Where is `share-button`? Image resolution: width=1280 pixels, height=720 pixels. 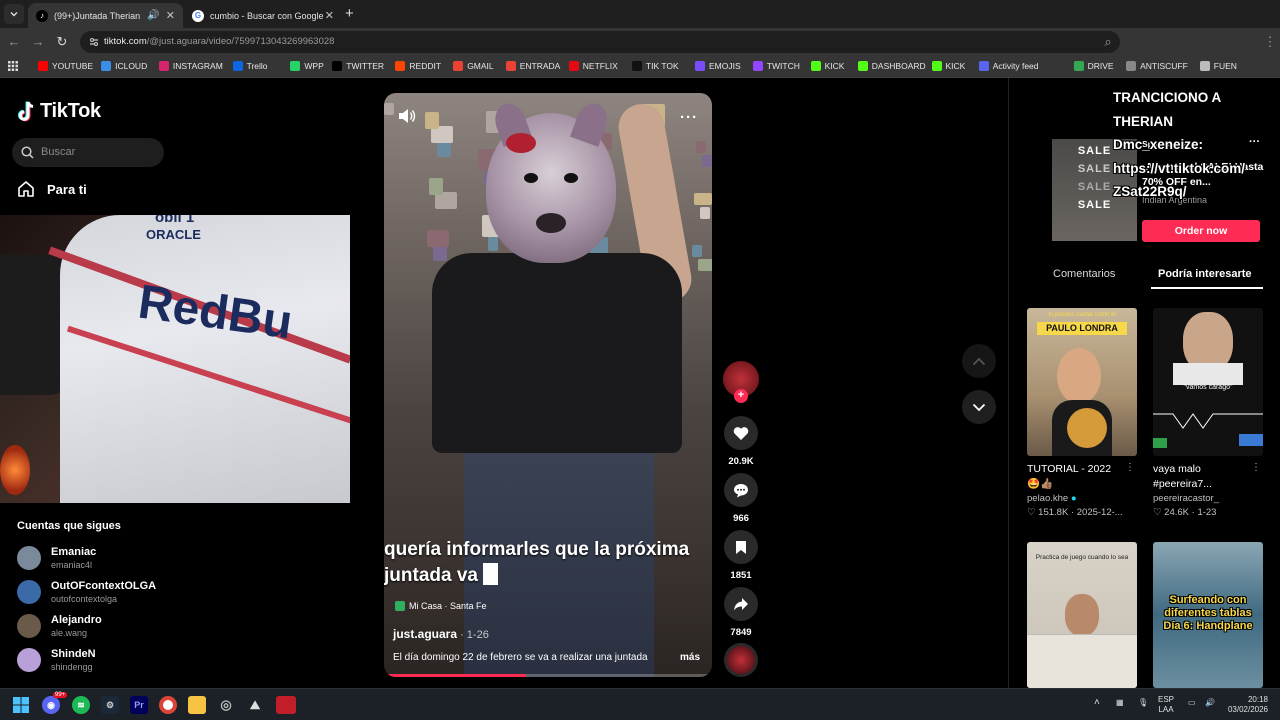
share-button is located at coordinates (741, 604).